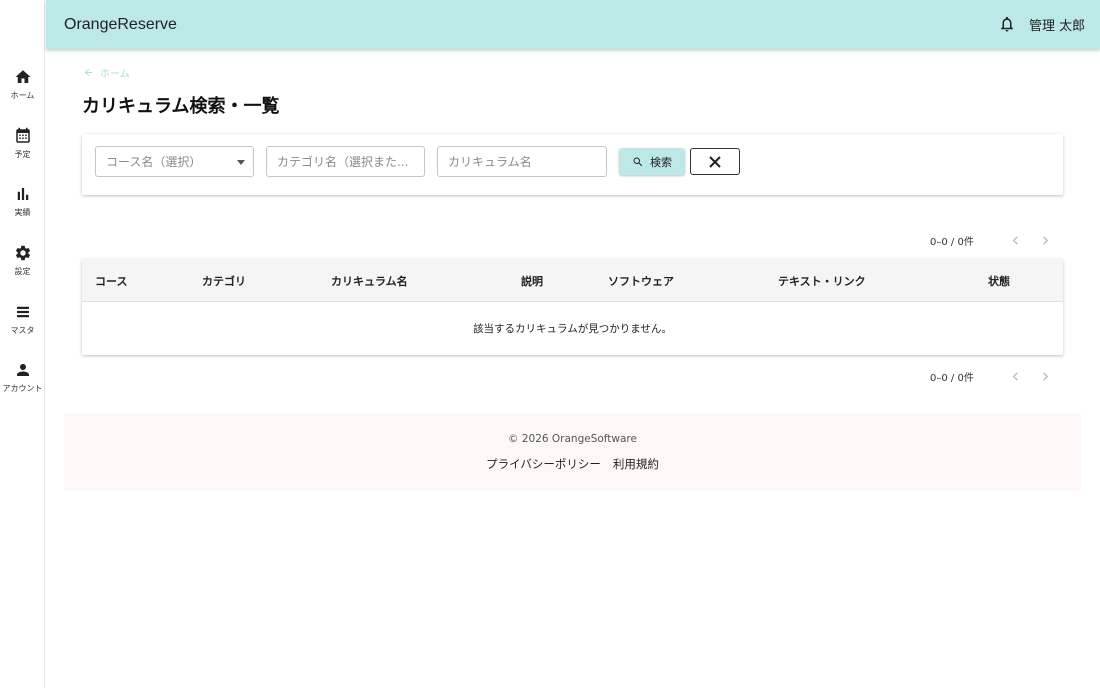  What do you see at coordinates (22, 212) in the screenshot?
I see `sidebar-item-label: 実績` at bounding box center [22, 212].